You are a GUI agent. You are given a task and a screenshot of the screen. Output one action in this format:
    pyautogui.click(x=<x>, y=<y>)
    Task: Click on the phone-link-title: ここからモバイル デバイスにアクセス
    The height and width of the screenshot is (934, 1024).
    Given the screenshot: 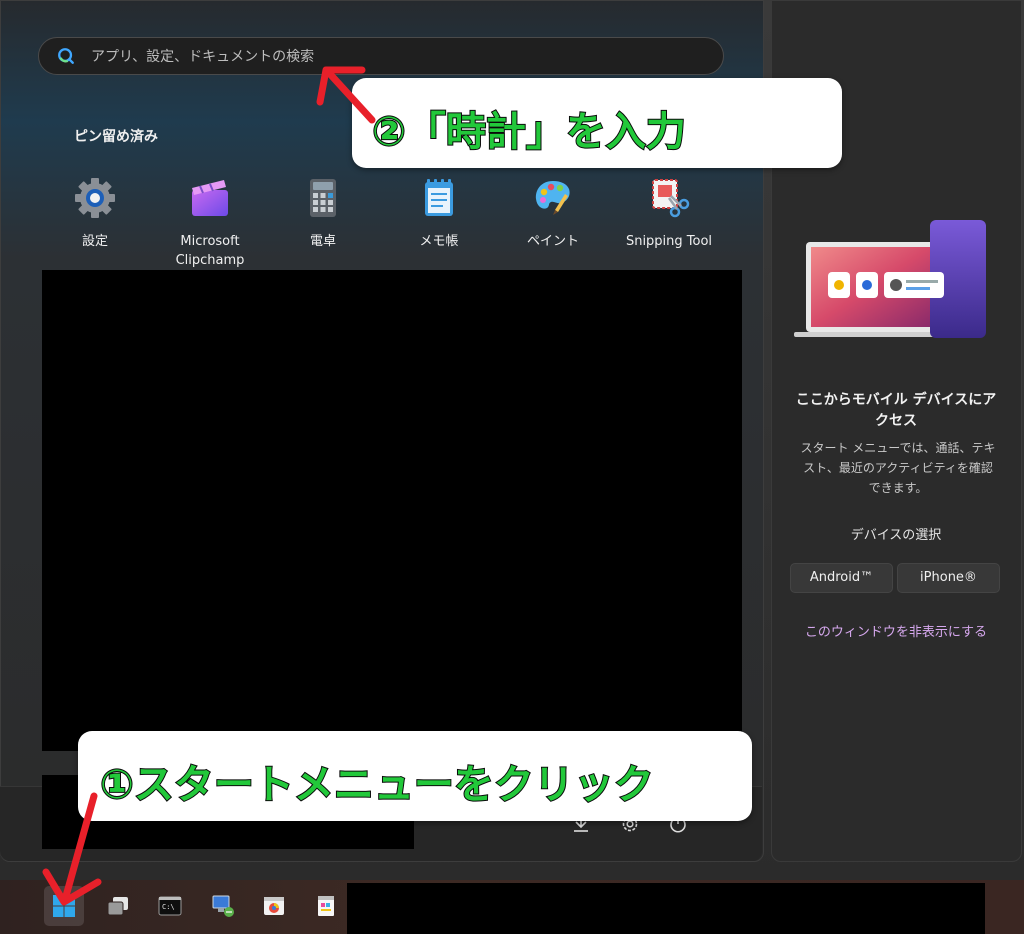 What is the action you would take?
    pyautogui.click(x=896, y=410)
    